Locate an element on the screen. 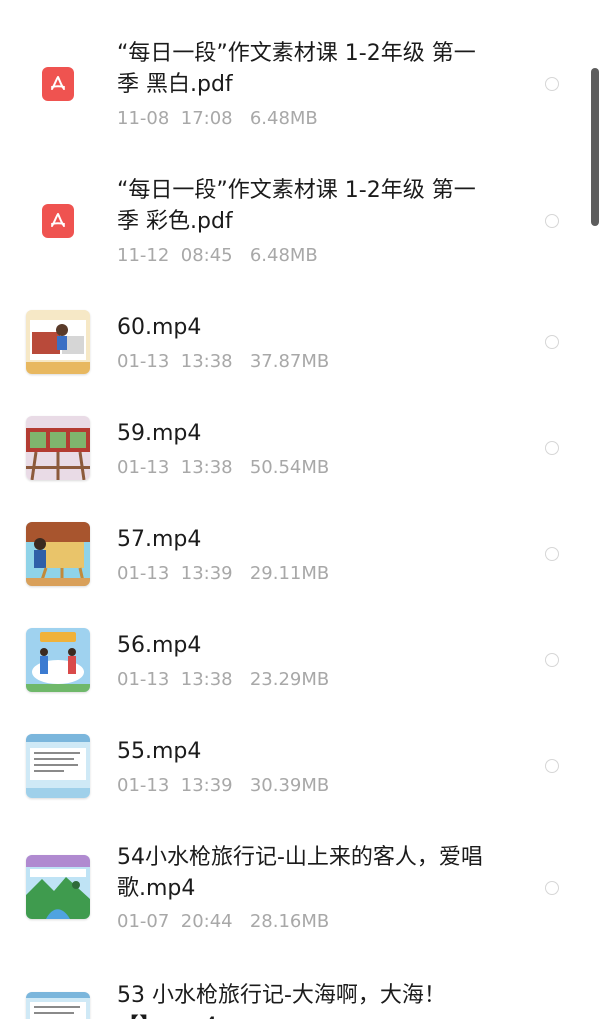  file-name: 60.mp4 is located at coordinates (159, 327).